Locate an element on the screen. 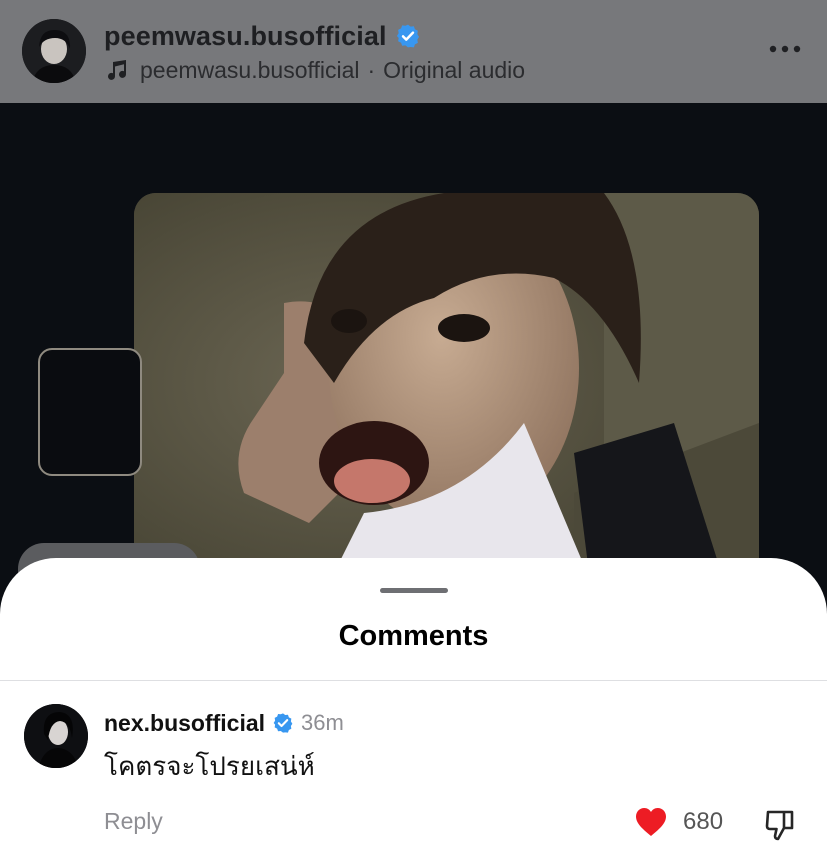 The height and width of the screenshot is (858, 827). audio-title: Original audio is located at coordinates (454, 69).